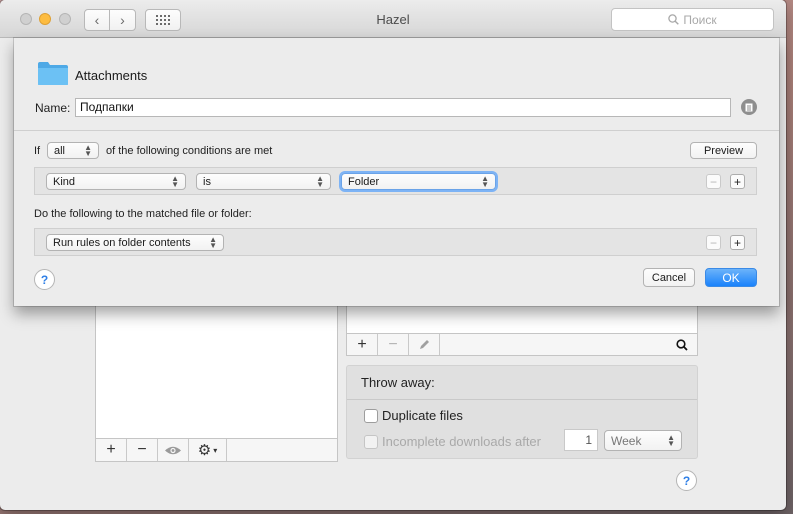 This screenshot has height=514, width=793. I want to click on eye-icon, so click(173, 450).